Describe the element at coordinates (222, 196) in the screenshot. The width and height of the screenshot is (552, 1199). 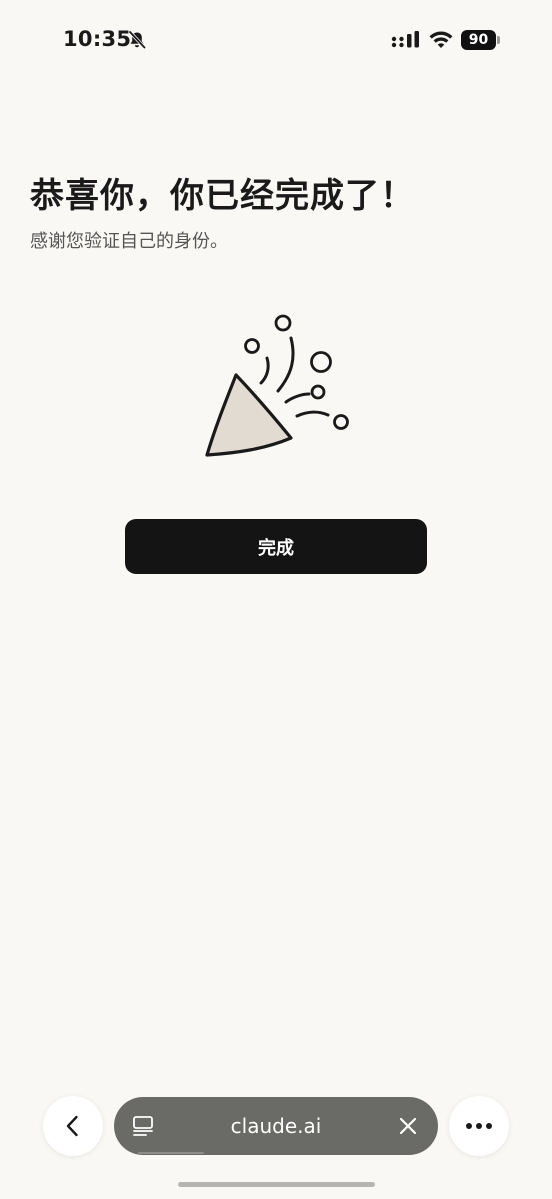
I see `page-title: 恭喜你，你已经完成了！` at that location.